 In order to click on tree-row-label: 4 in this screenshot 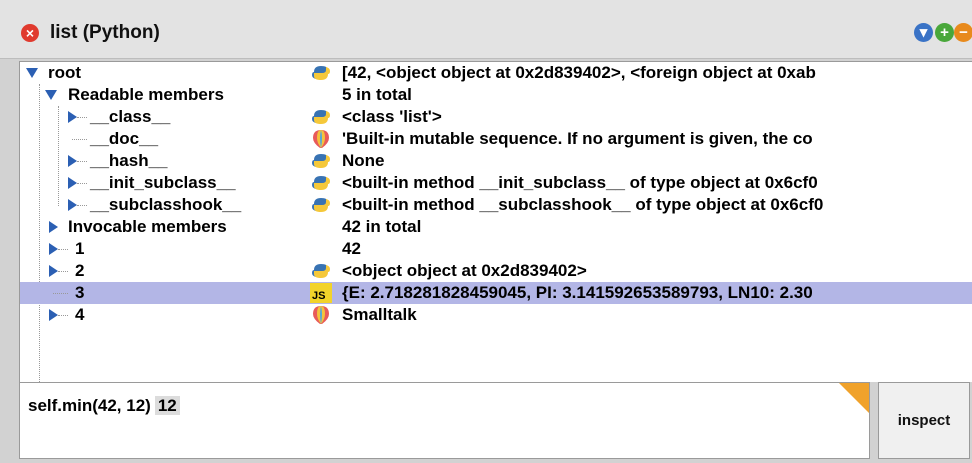, I will do `click(80, 314)`.